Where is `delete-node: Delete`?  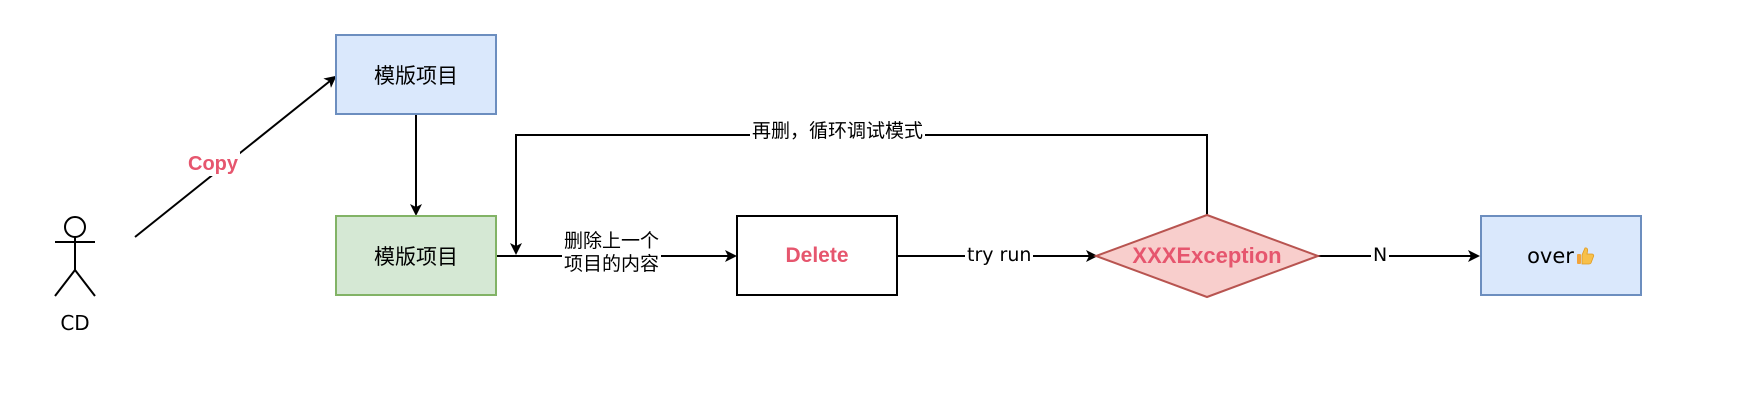 delete-node: Delete is located at coordinates (817, 255).